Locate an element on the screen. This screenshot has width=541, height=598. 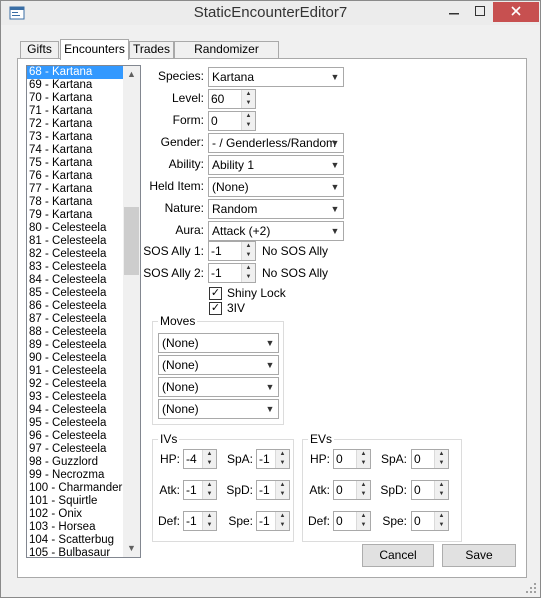
ev-hp-spinner: ▲ ▼ is located at coordinates (363, 459).